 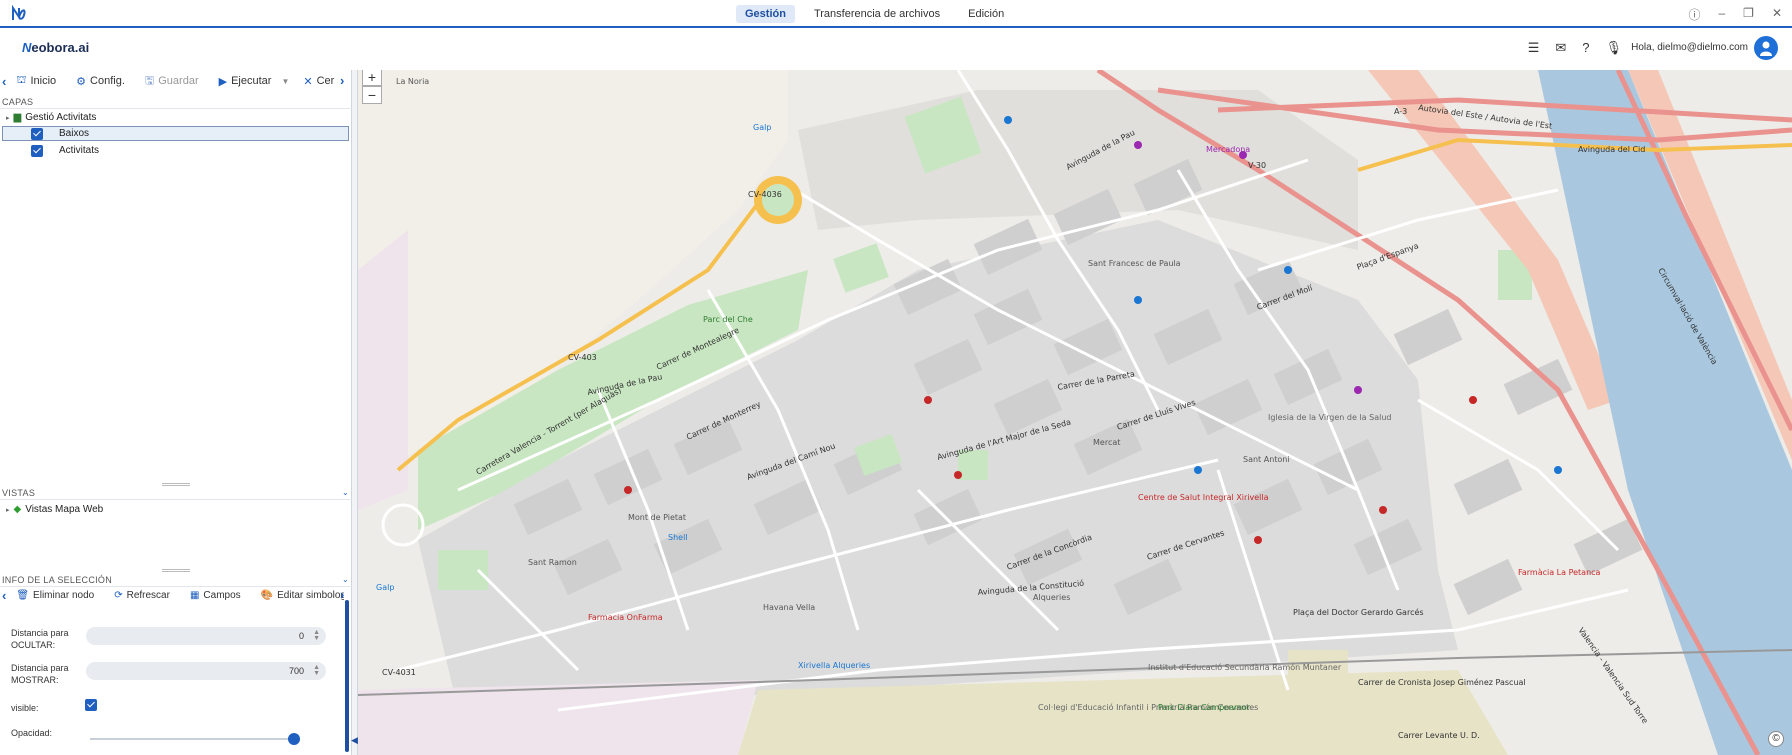 What do you see at coordinates (765, 194) in the screenshot?
I see `map-label: CV-4036` at bounding box center [765, 194].